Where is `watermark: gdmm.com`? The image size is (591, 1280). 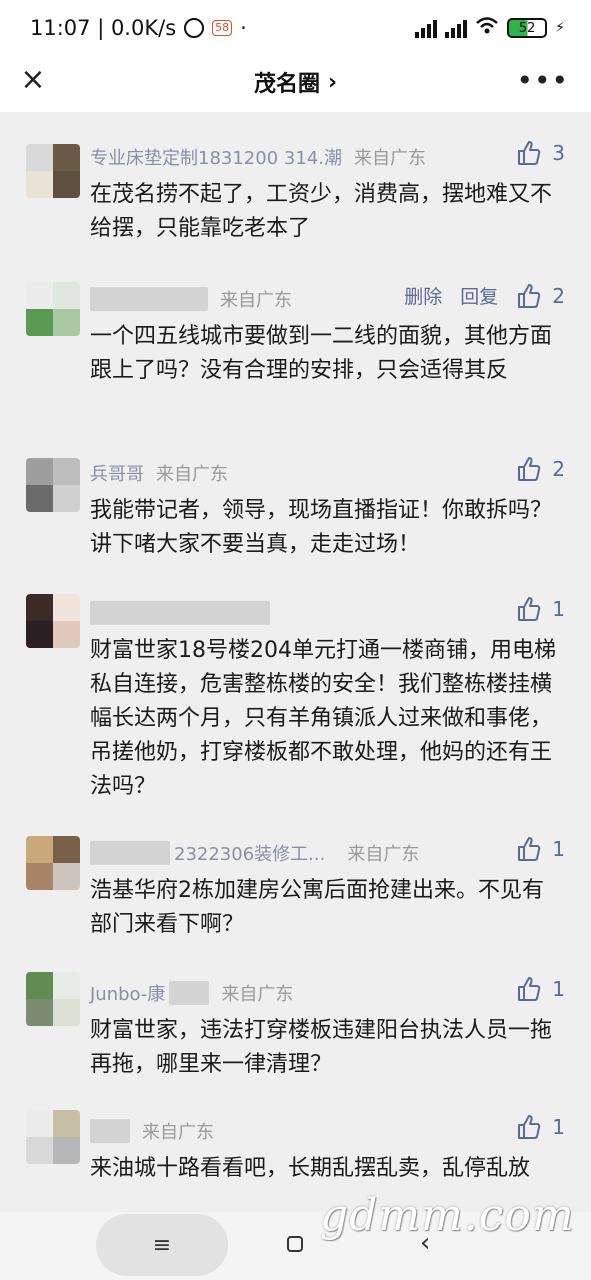
watermark: gdmm.com is located at coordinates (447, 1215).